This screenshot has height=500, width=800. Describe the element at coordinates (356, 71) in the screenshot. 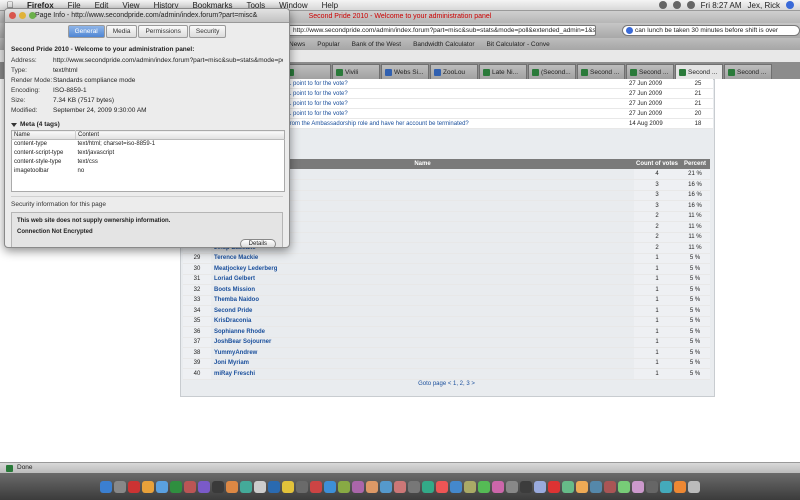

I see `tab-1: Vivili` at that location.